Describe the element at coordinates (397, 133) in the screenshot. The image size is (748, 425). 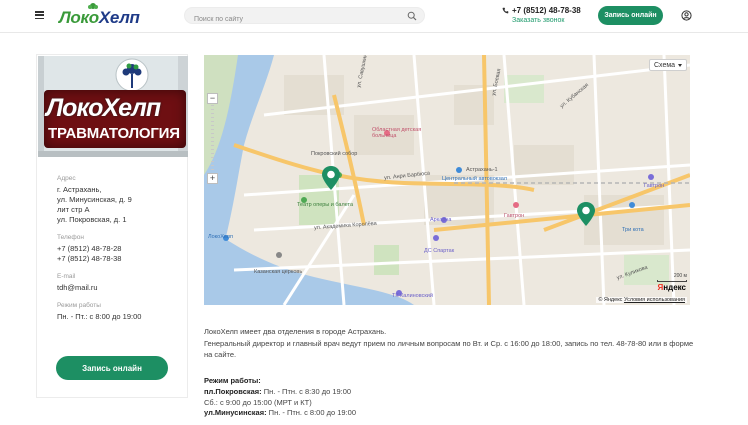
I see `map-label: Областная детская больница` at that location.